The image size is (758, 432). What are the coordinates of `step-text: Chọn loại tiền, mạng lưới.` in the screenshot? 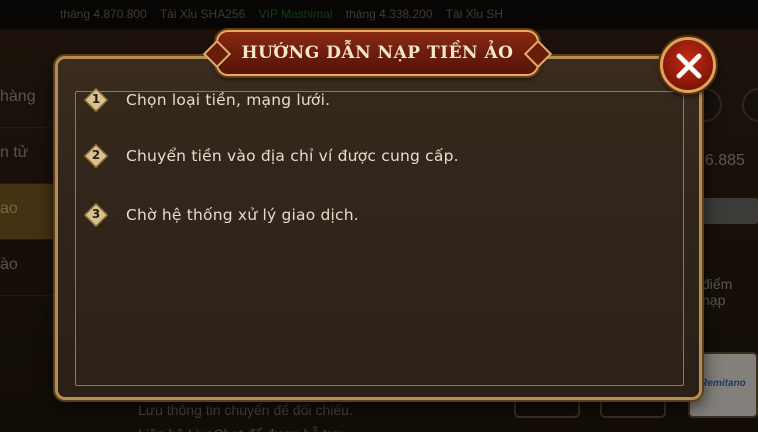 It's located at (228, 100).